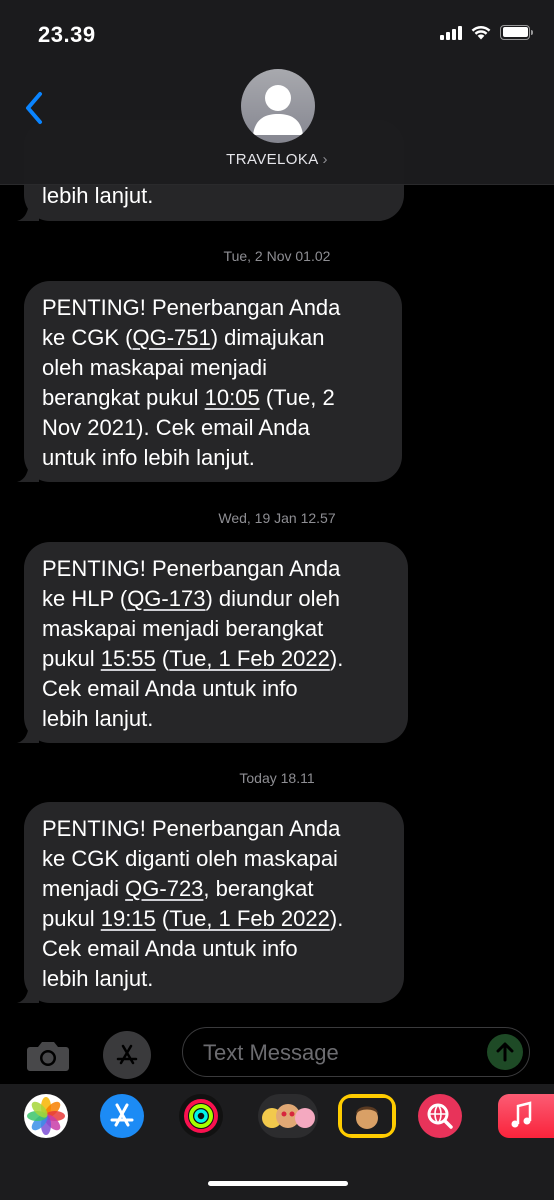 The height and width of the screenshot is (1200, 554). Describe the element at coordinates (183, 628) in the screenshot. I see `message-text: maskapai menjadi berangkat` at that location.